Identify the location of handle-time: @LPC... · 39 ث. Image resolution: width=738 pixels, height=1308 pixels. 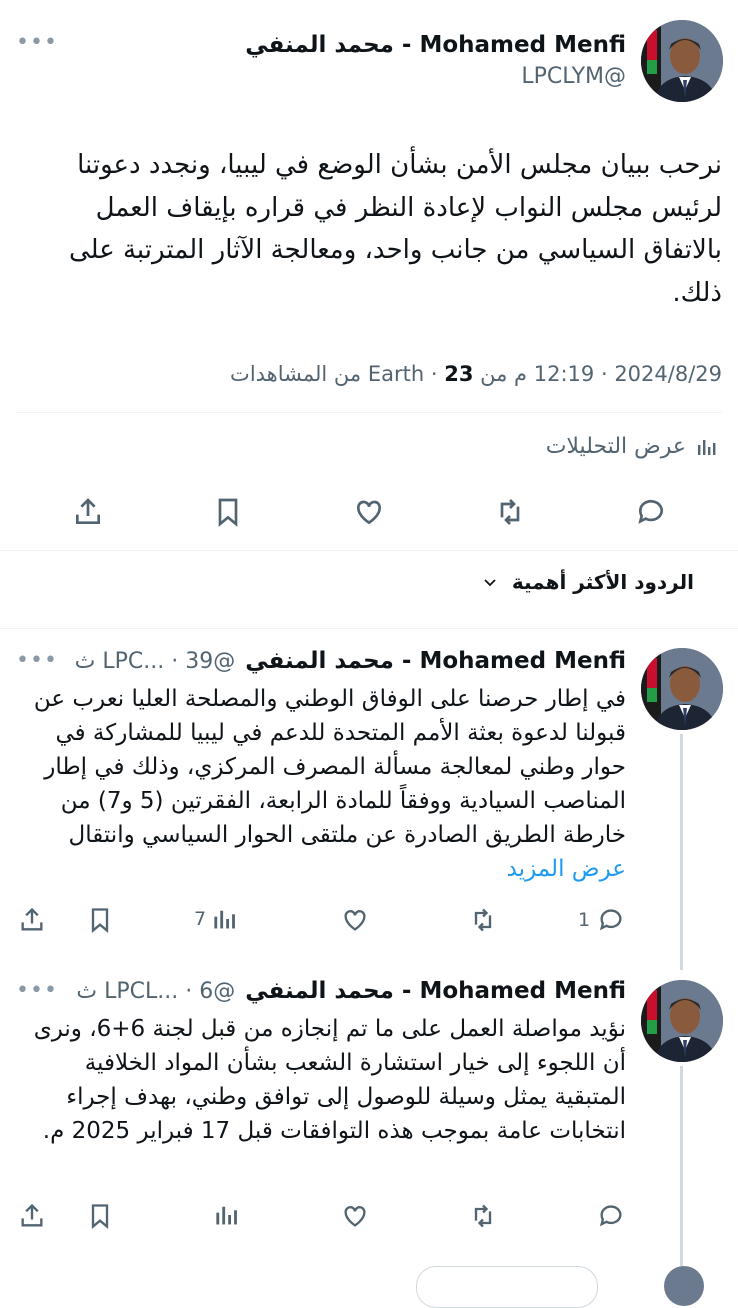
(155, 661).